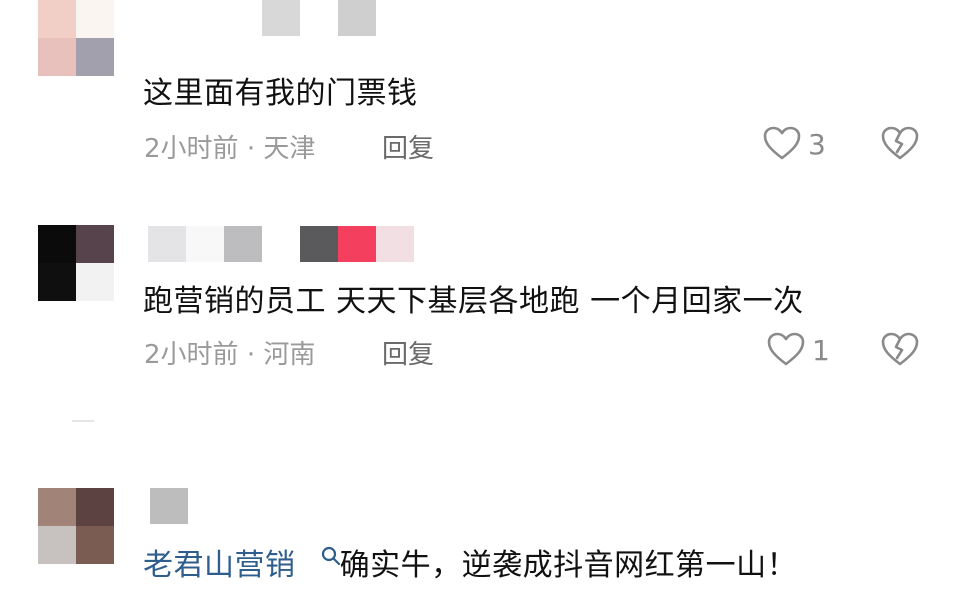  I want to click on comment-meta: 2小时前 · 河南, so click(229, 352).